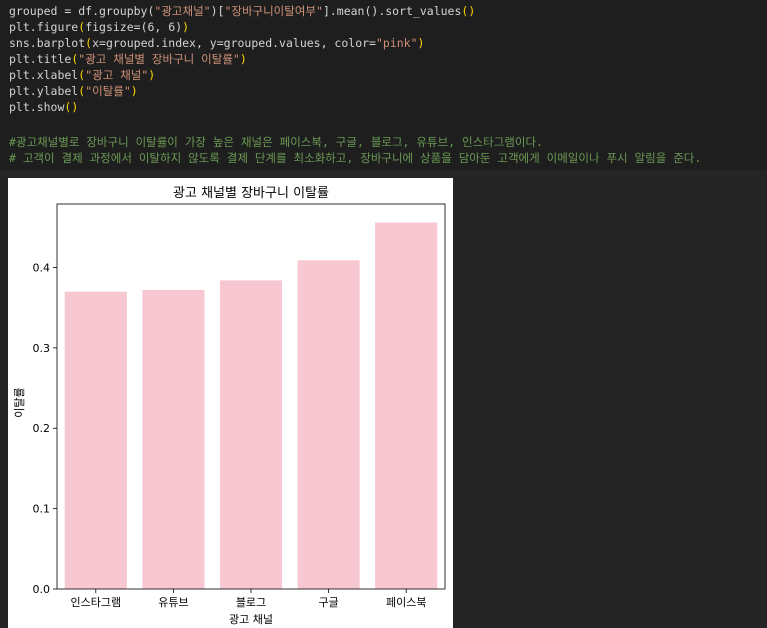 Image resolution: width=767 pixels, height=628 pixels. Describe the element at coordinates (217, 11) in the screenshot. I see `code-token: )[` at that location.